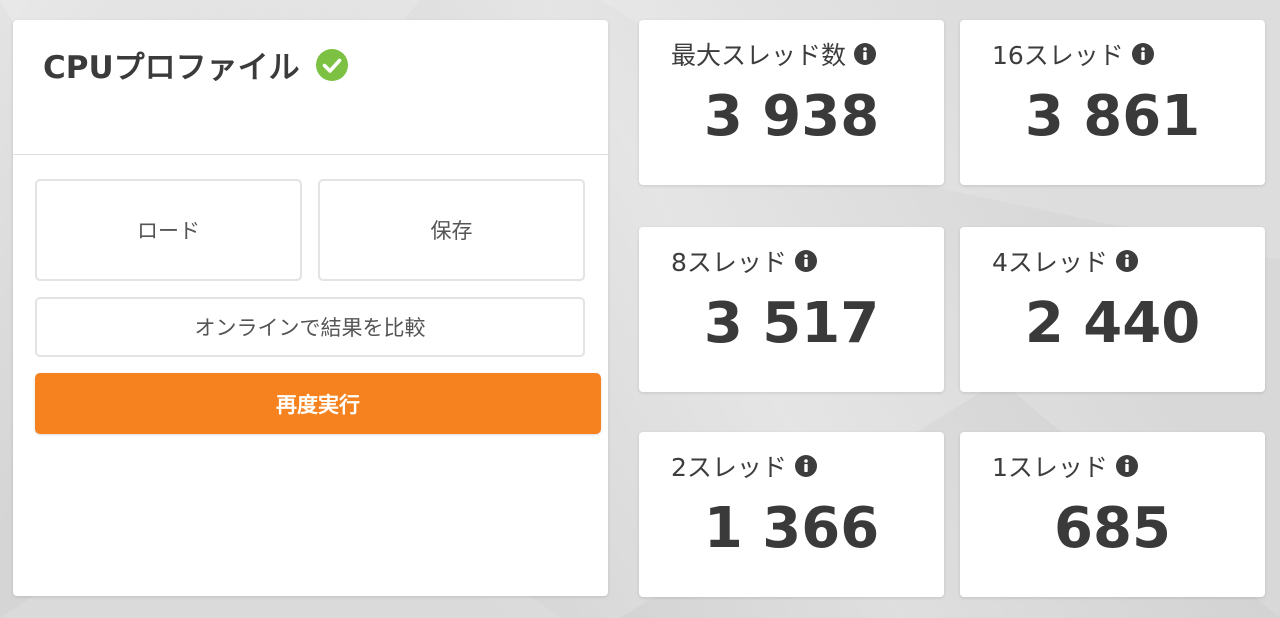 Image resolution: width=1280 pixels, height=618 pixels. I want to click on save-button: 保存, so click(451, 230).